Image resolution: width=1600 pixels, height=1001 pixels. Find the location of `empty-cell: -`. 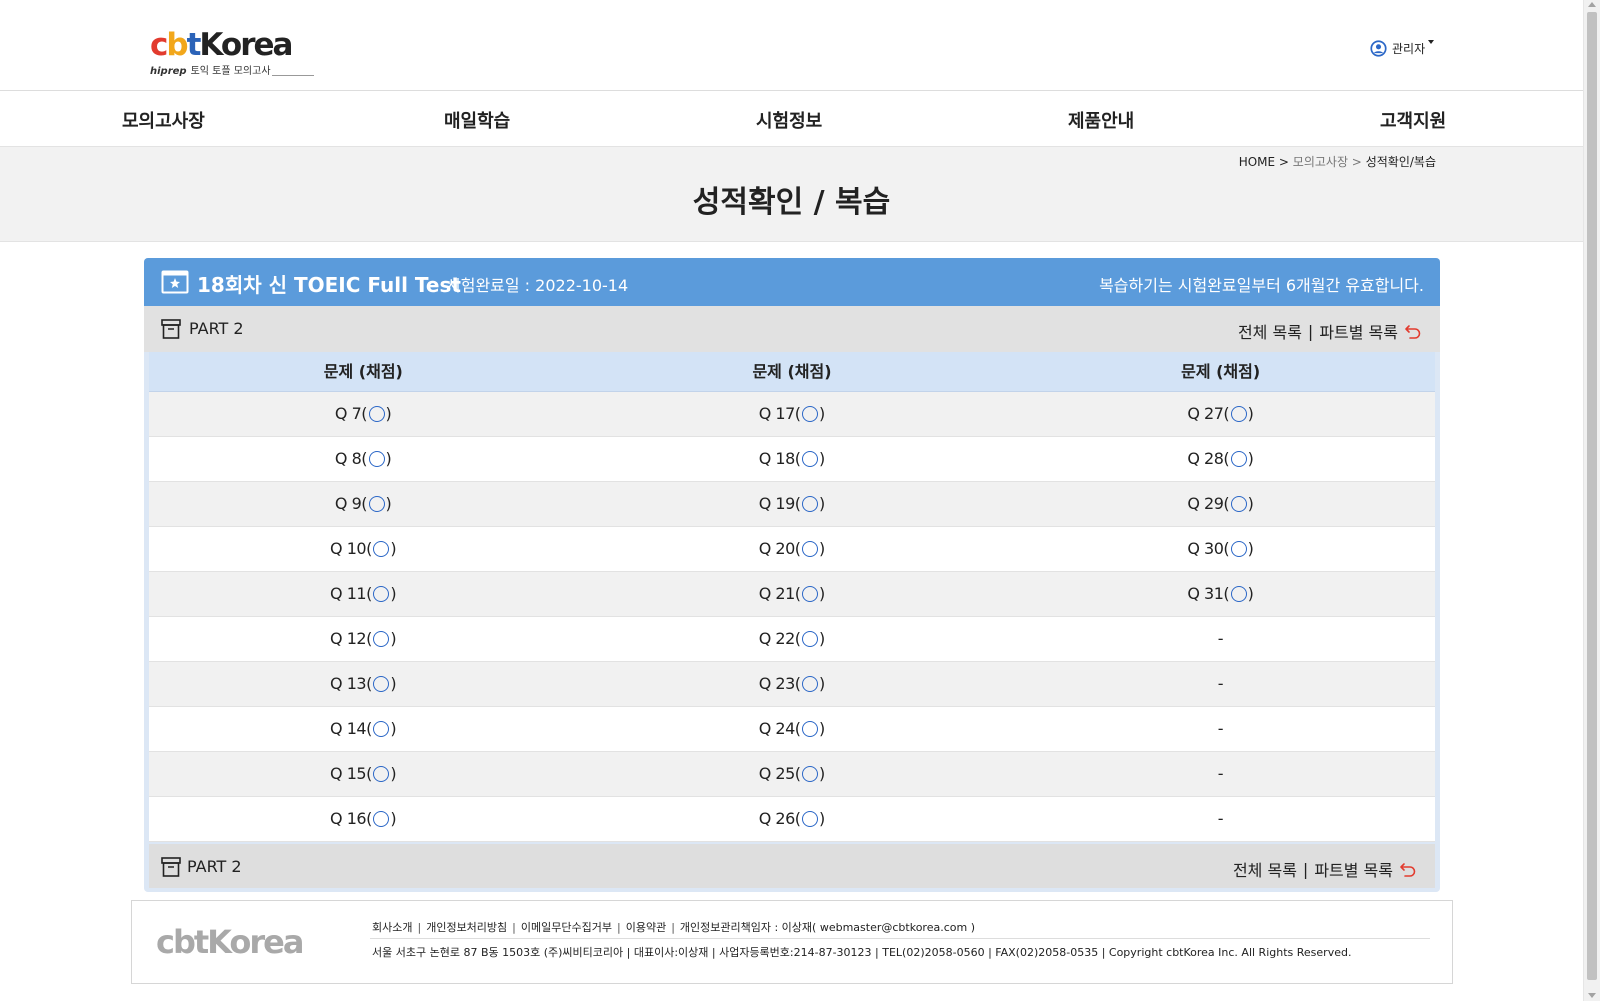

empty-cell: - is located at coordinates (1220, 819).